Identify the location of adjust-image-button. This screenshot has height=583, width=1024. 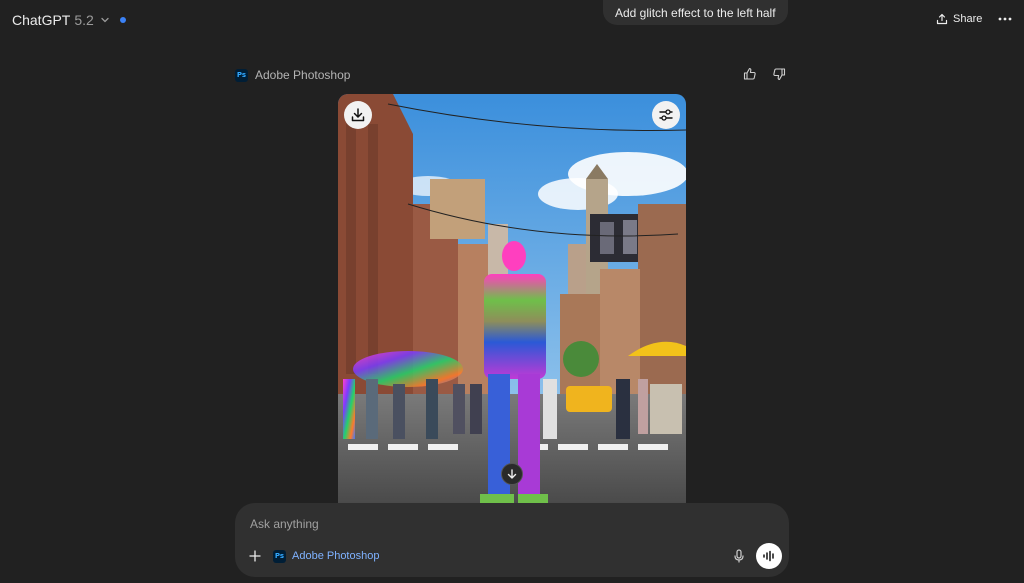
(666, 115).